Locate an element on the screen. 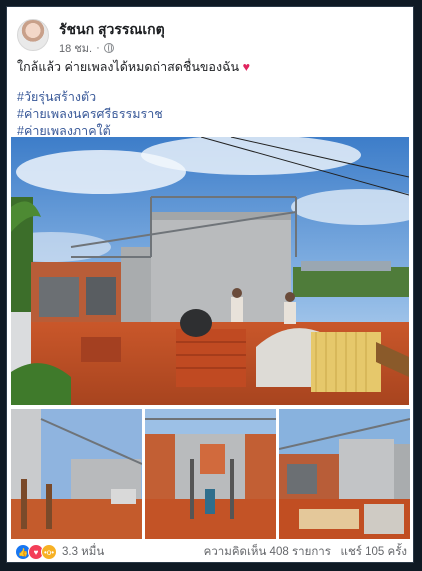 This screenshot has height=571, width=422. reaction-count: 3.3 หมื่น is located at coordinates (83, 552).